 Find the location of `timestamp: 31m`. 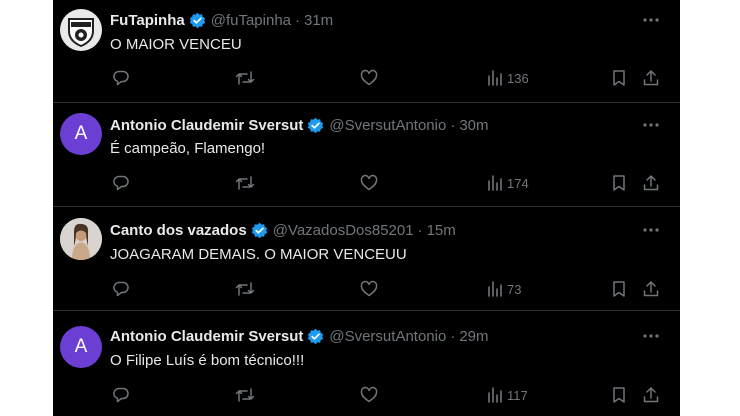

timestamp: 31m is located at coordinates (318, 20).